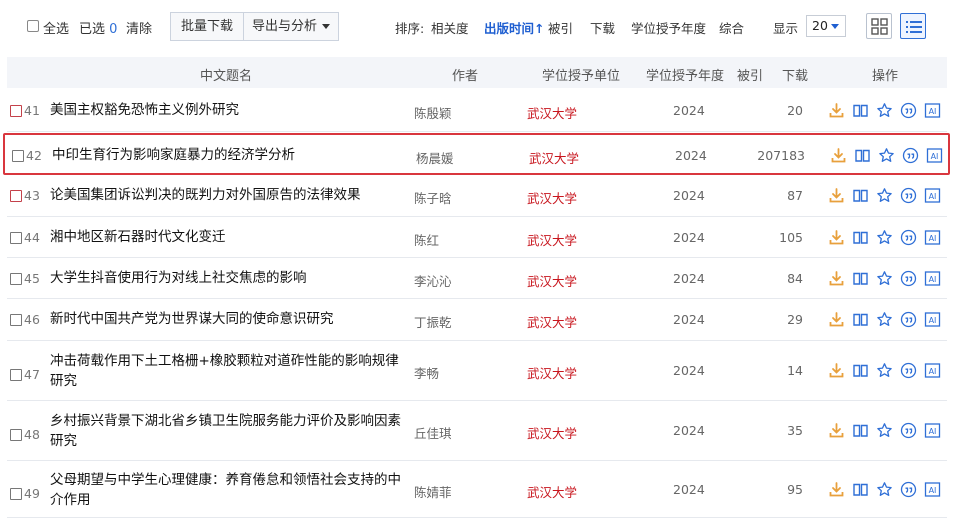  I want to click on sort-relevance: 相关度, so click(450, 27).